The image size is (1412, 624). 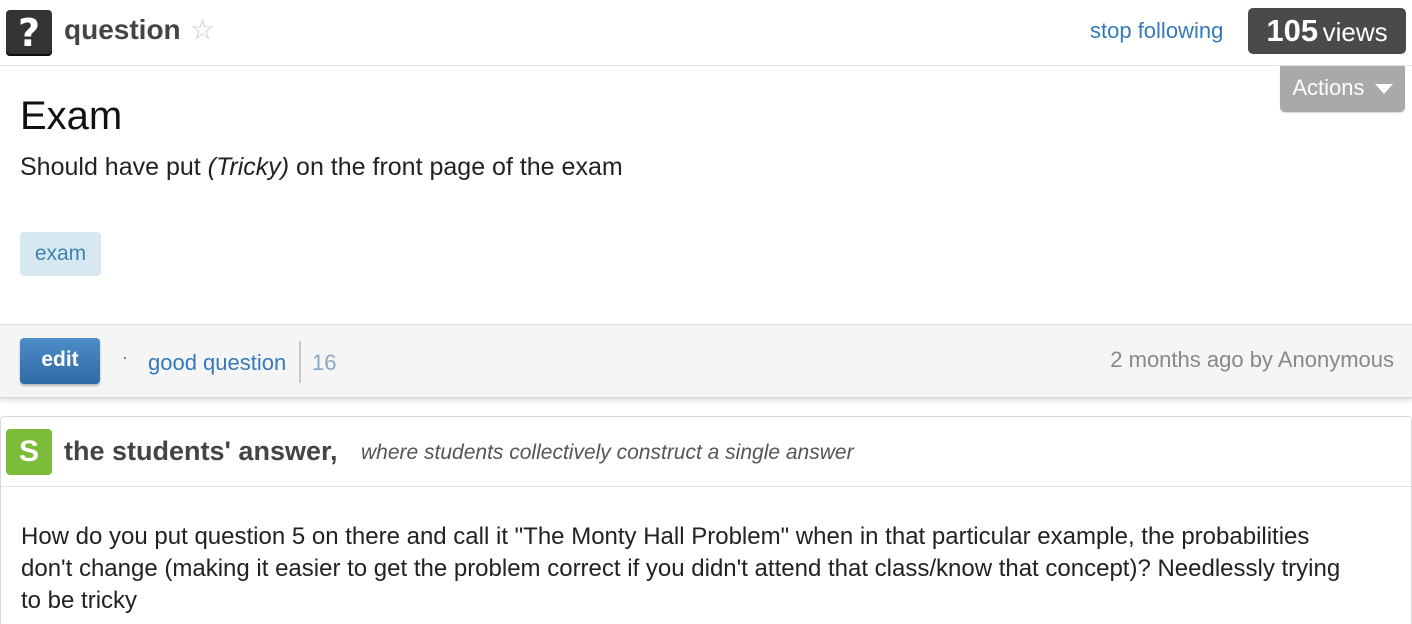 What do you see at coordinates (60, 254) in the screenshot?
I see `tag-exam: exam` at bounding box center [60, 254].